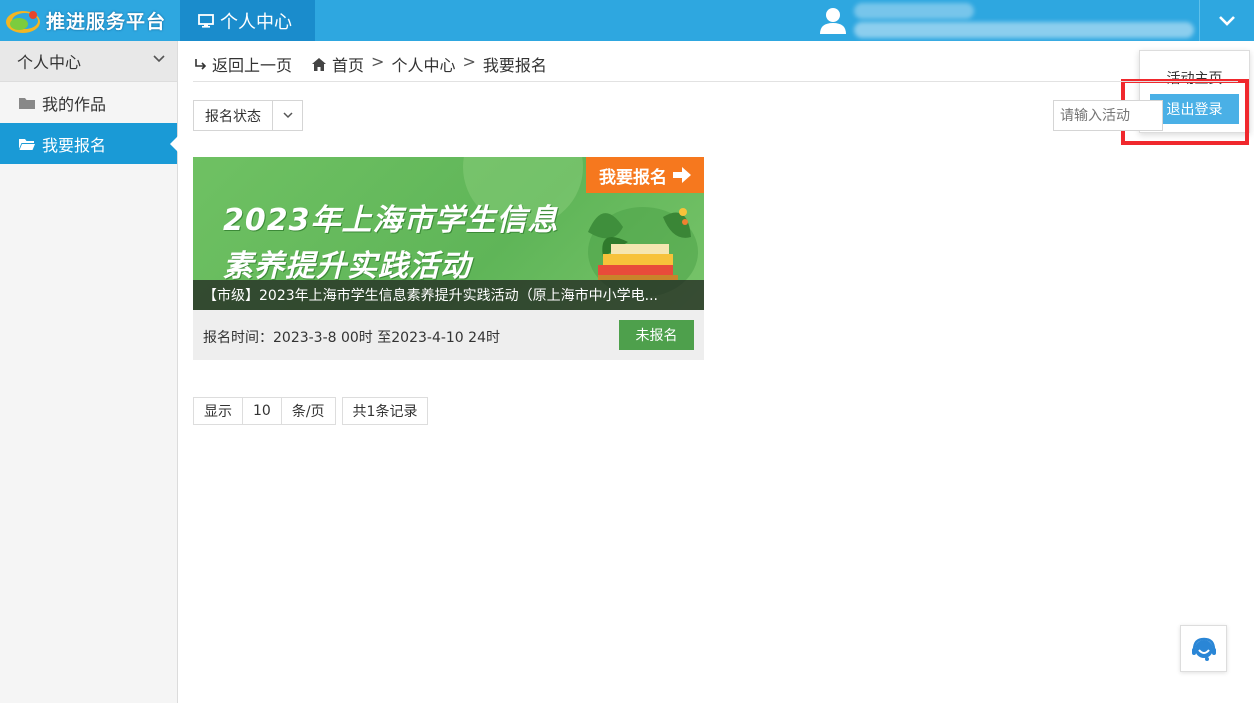  What do you see at coordinates (233, 115) in the screenshot?
I see `signup-status-label: 报名状态` at bounding box center [233, 115].